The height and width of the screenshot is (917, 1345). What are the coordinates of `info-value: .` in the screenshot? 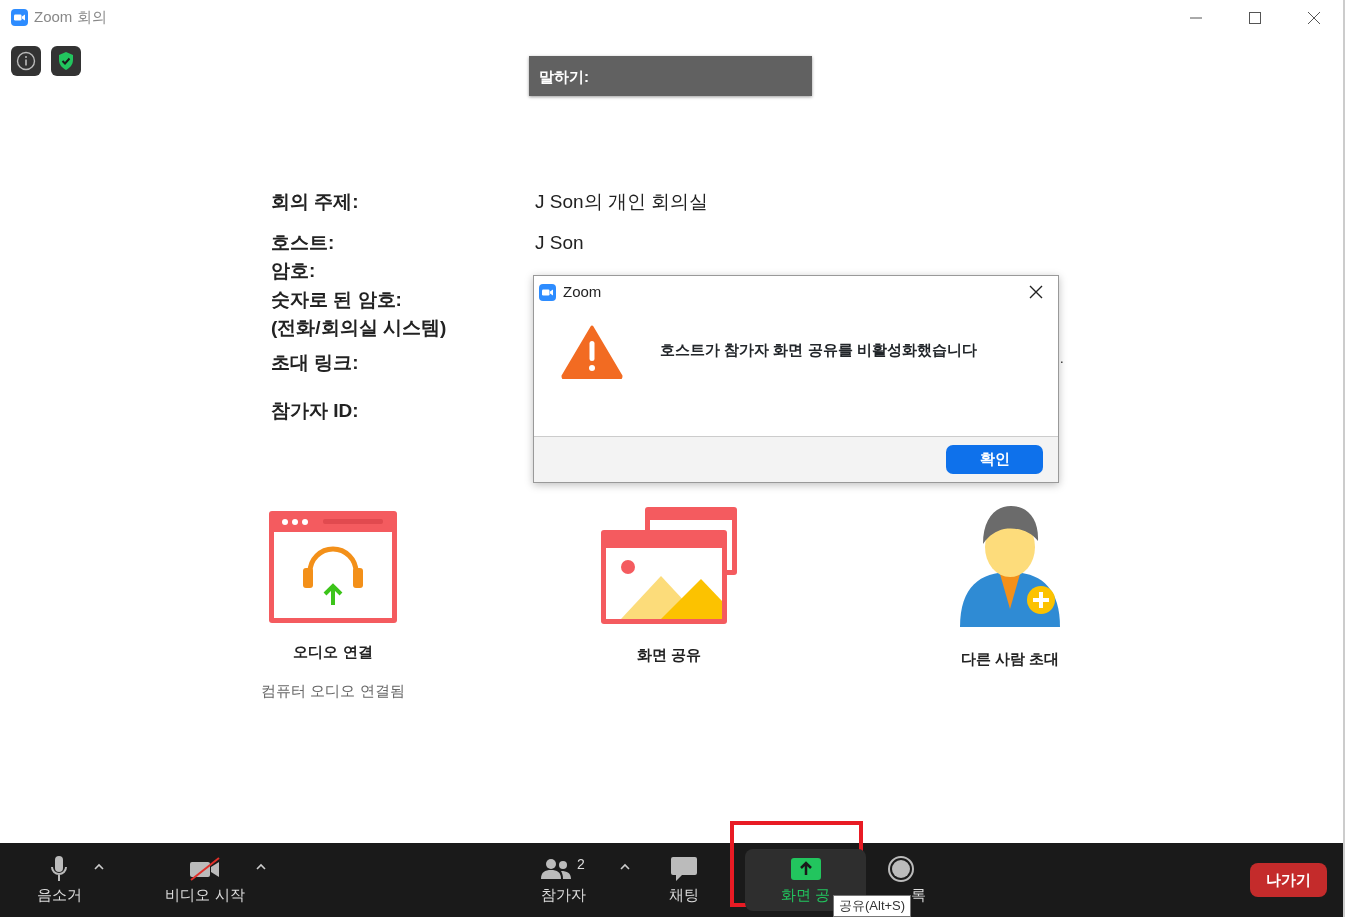 It's located at (1062, 358).